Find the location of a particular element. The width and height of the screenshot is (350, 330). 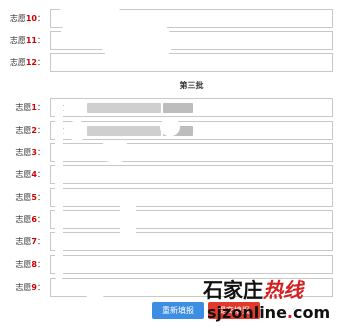

reset-button: 重新填报 is located at coordinates (178, 310).